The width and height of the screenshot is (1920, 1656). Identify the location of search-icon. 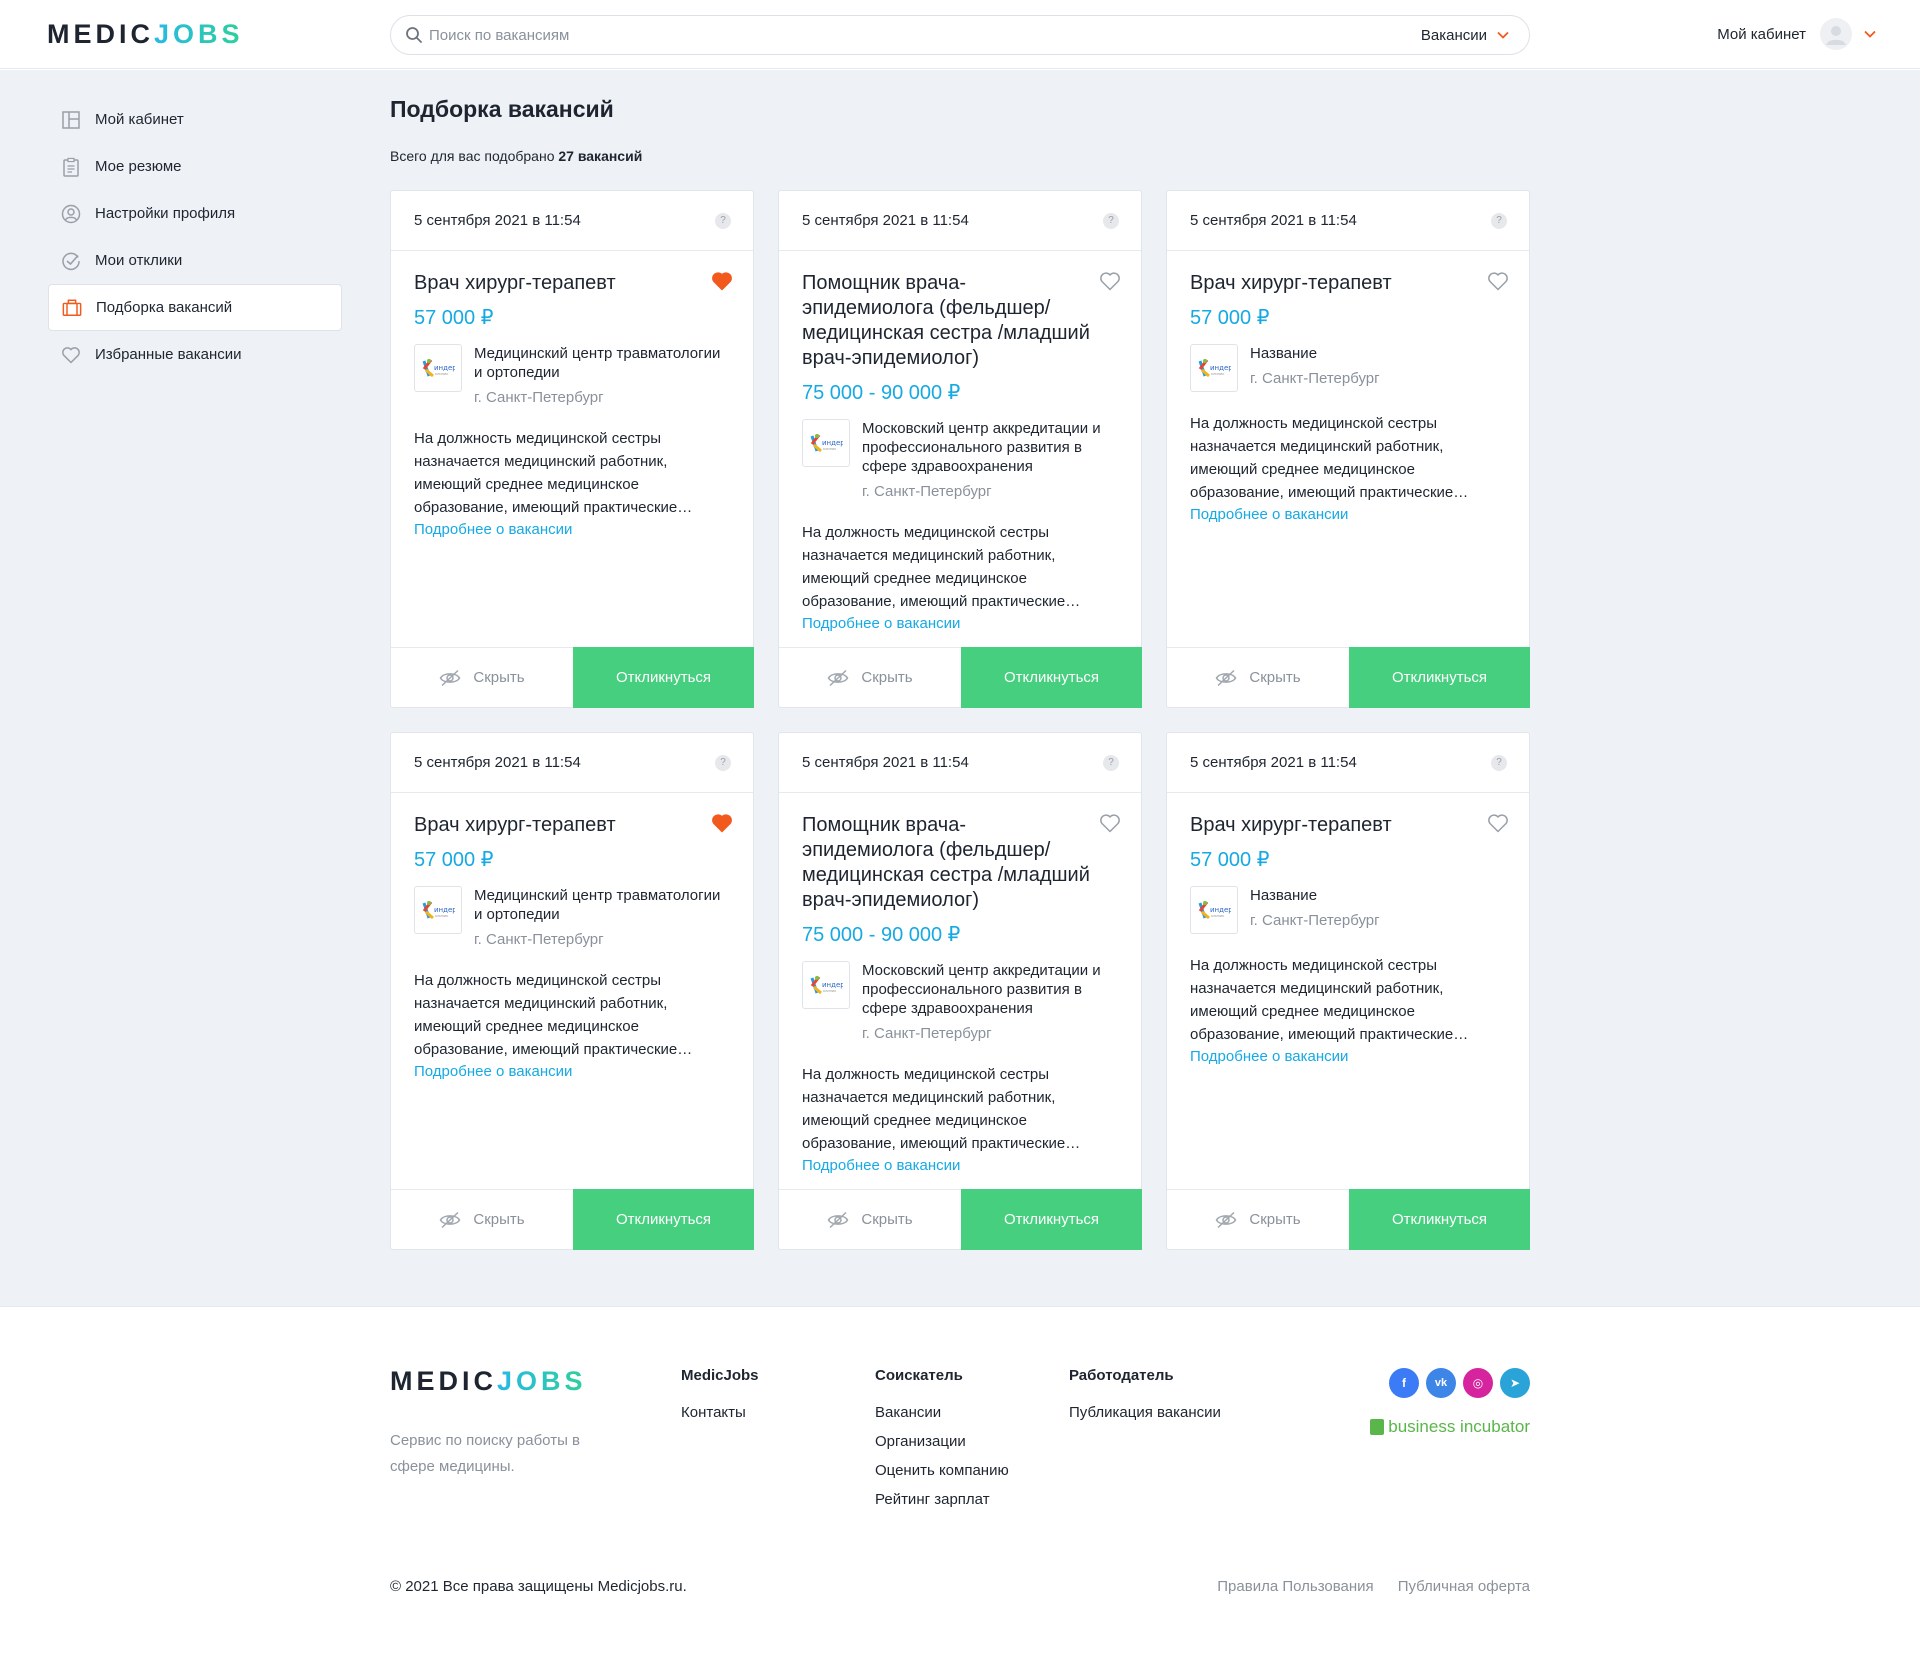
(414, 35).